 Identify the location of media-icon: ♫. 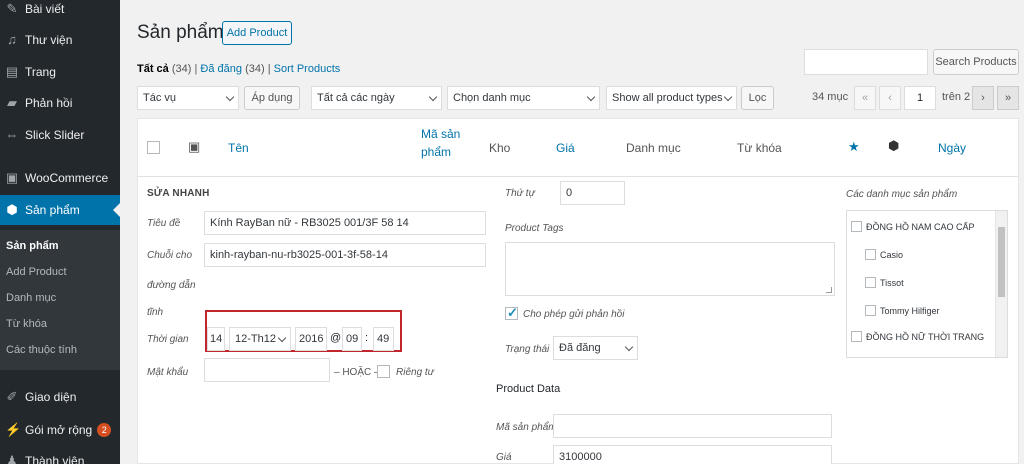
(12, 39).